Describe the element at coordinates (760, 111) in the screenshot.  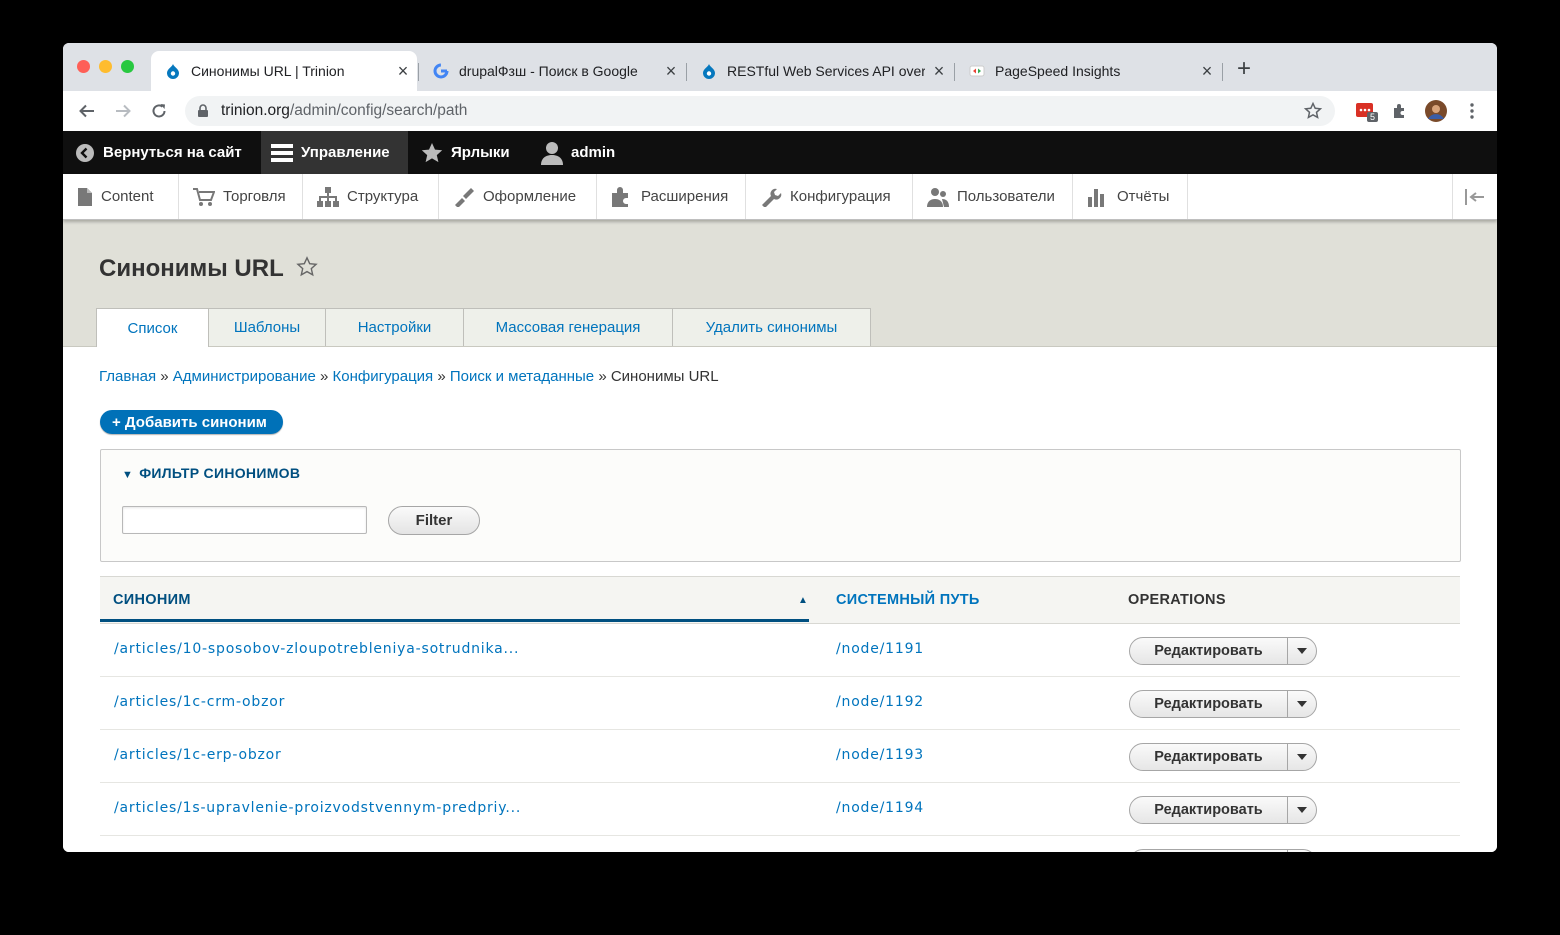
I see `address-bar: trinion.org/admin/config/search/path` at that location.